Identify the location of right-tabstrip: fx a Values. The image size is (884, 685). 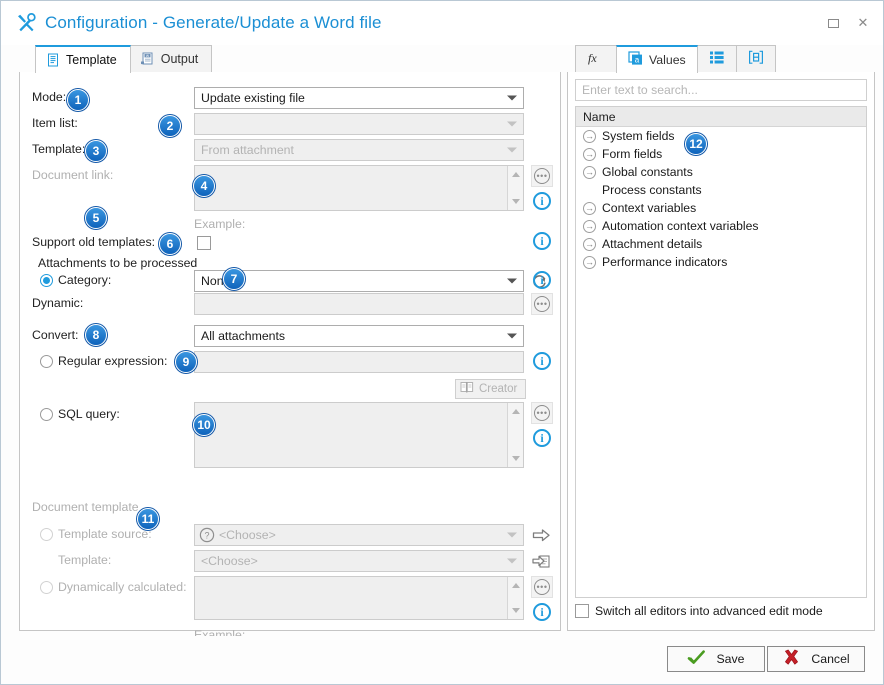
(721, 59).